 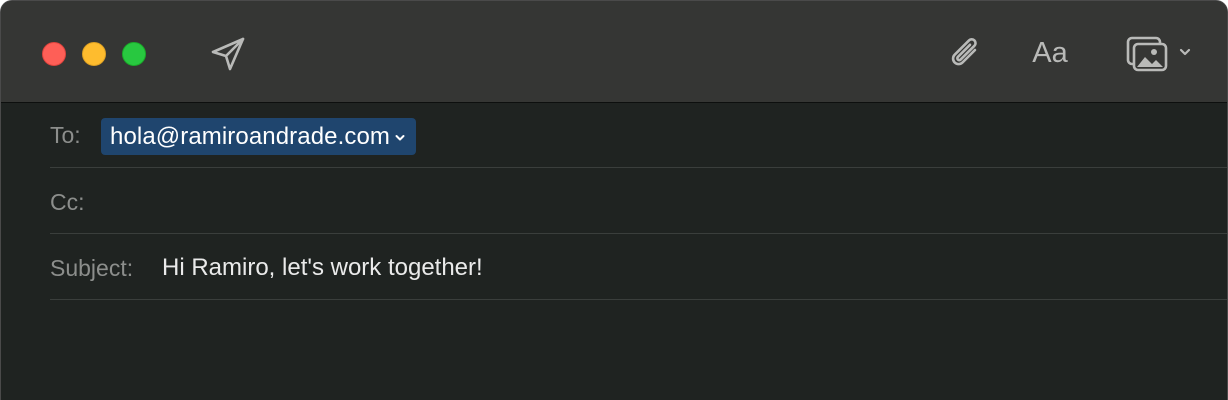 What do you see at coordinates (92, 268) in the screenshot?
I see `subject-label: Subject:` at bounding box center [92, 268].